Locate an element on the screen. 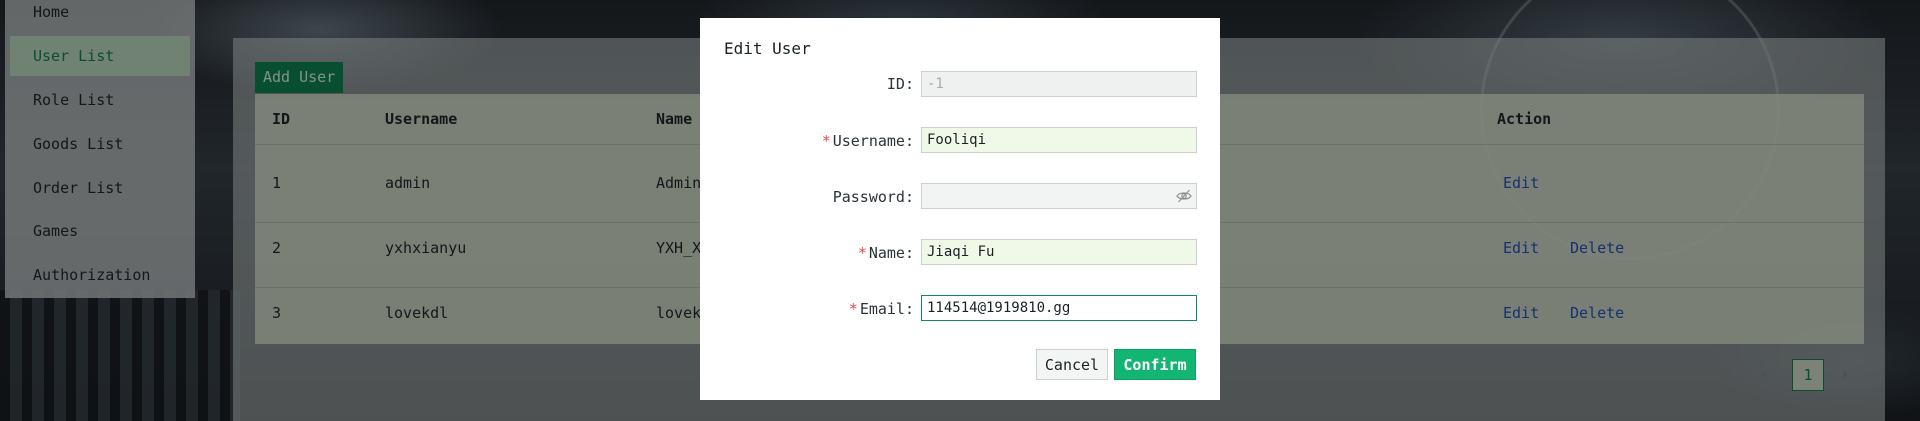 The height and width of the screenshot is (421, 1920). password-field is located at coordinates (1059, 196).